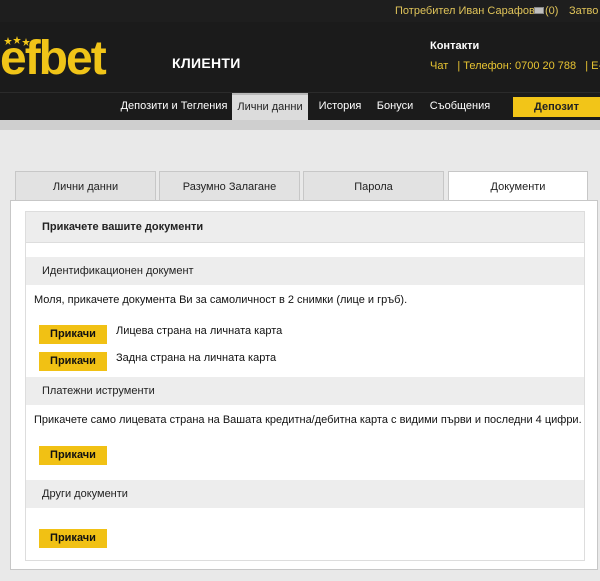  Describe the element at coordinates (439, 66) in the screenshot. I see `chat-link: Чат` at that location.